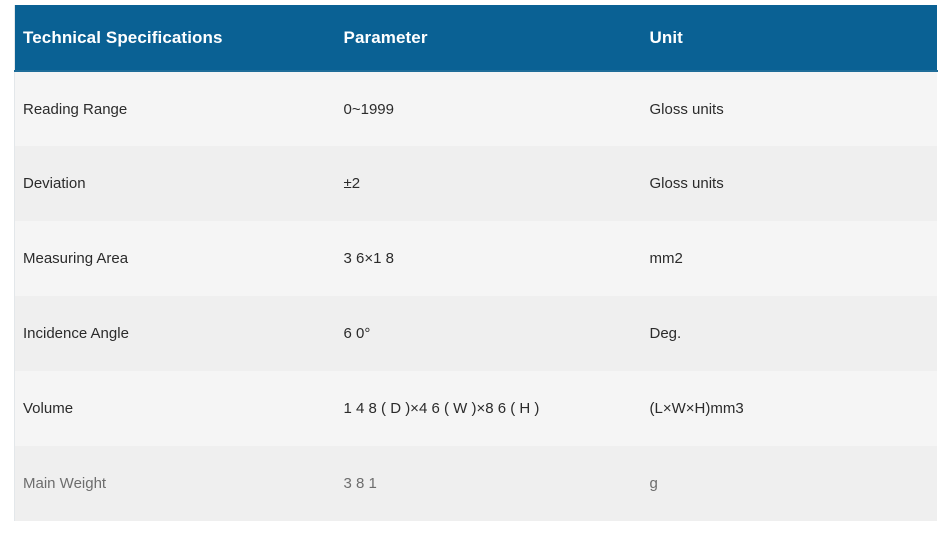 The width and height of the screenshot is (950, 549). Describe the element at coordinates (360, 483) in the screenshot. I see `cell-parameter-main-weight: 3 8 1` at that location.